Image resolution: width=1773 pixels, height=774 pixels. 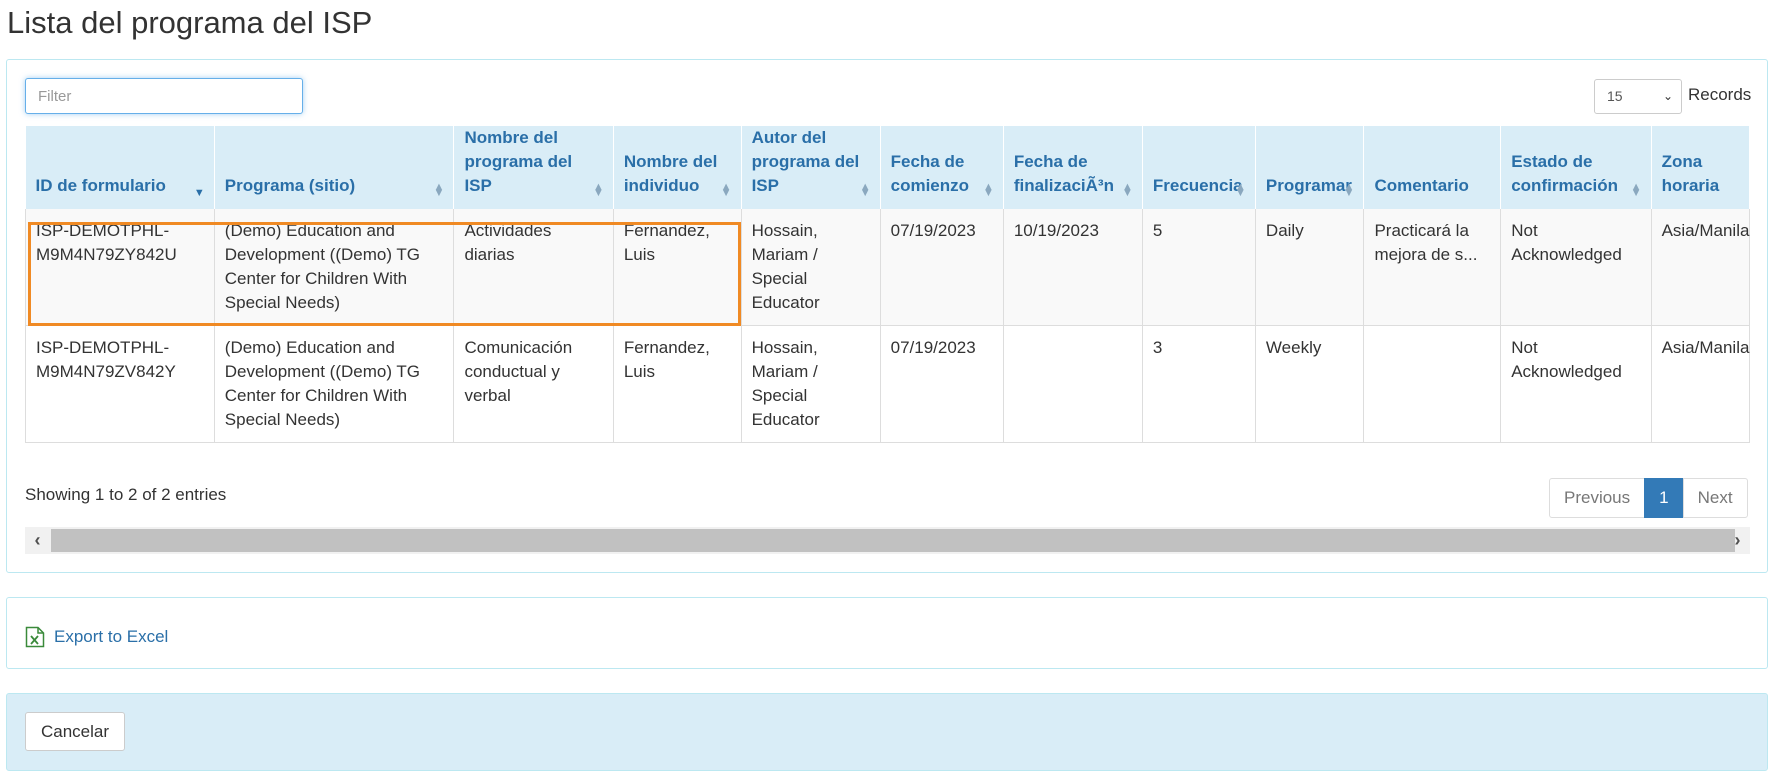 I want to click on cell-end-date: 10/19/2023, so click(x=1073, y=267).